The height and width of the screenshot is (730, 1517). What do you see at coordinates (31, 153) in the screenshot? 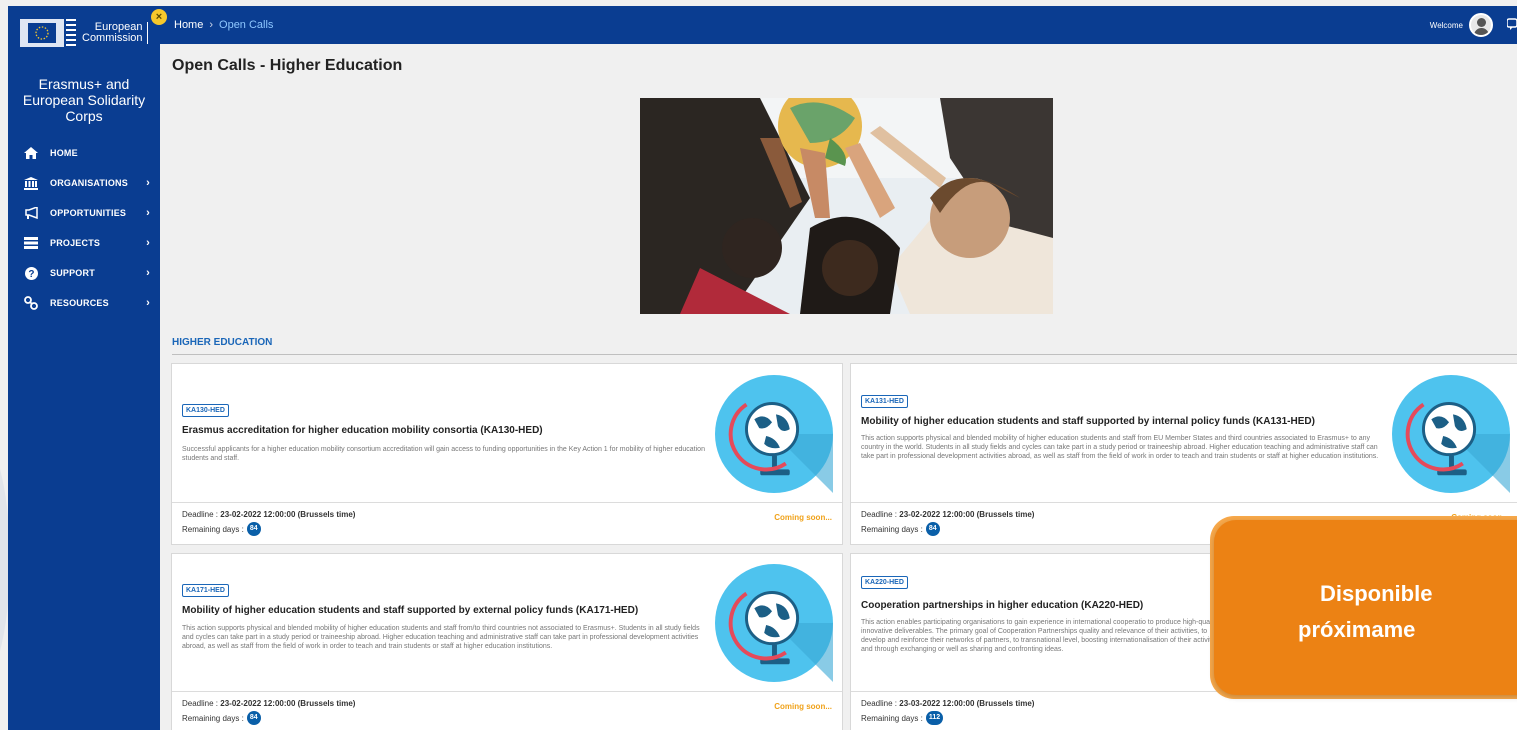
I see `home-icon` at bounding box center [31, 153].